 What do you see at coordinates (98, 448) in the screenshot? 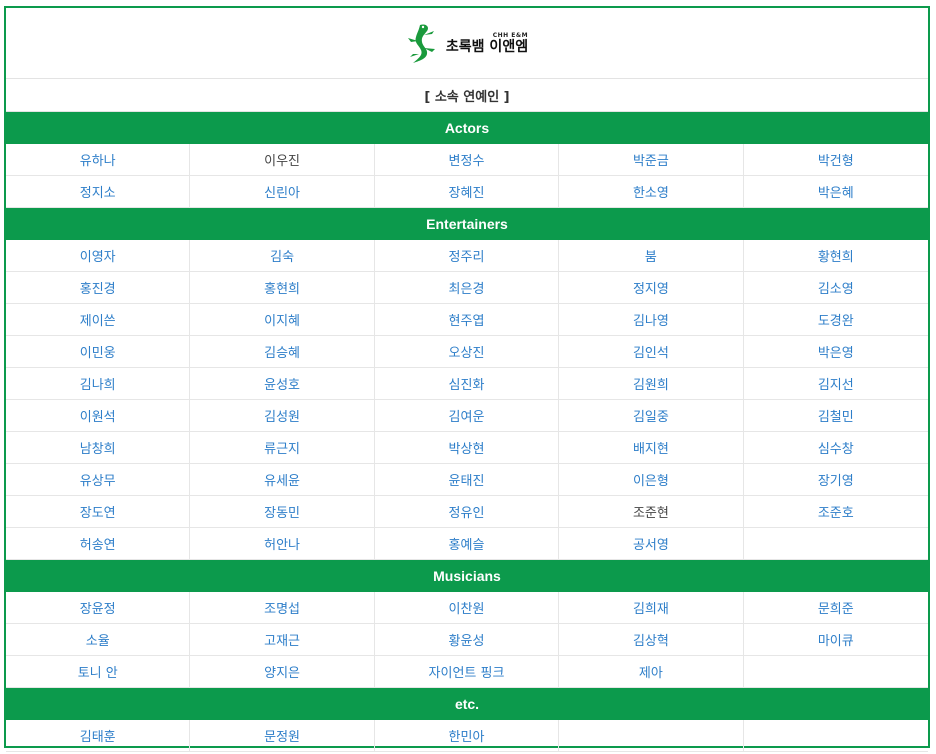
I see `artist-link: 남창희` at bounding box center [98, 448].